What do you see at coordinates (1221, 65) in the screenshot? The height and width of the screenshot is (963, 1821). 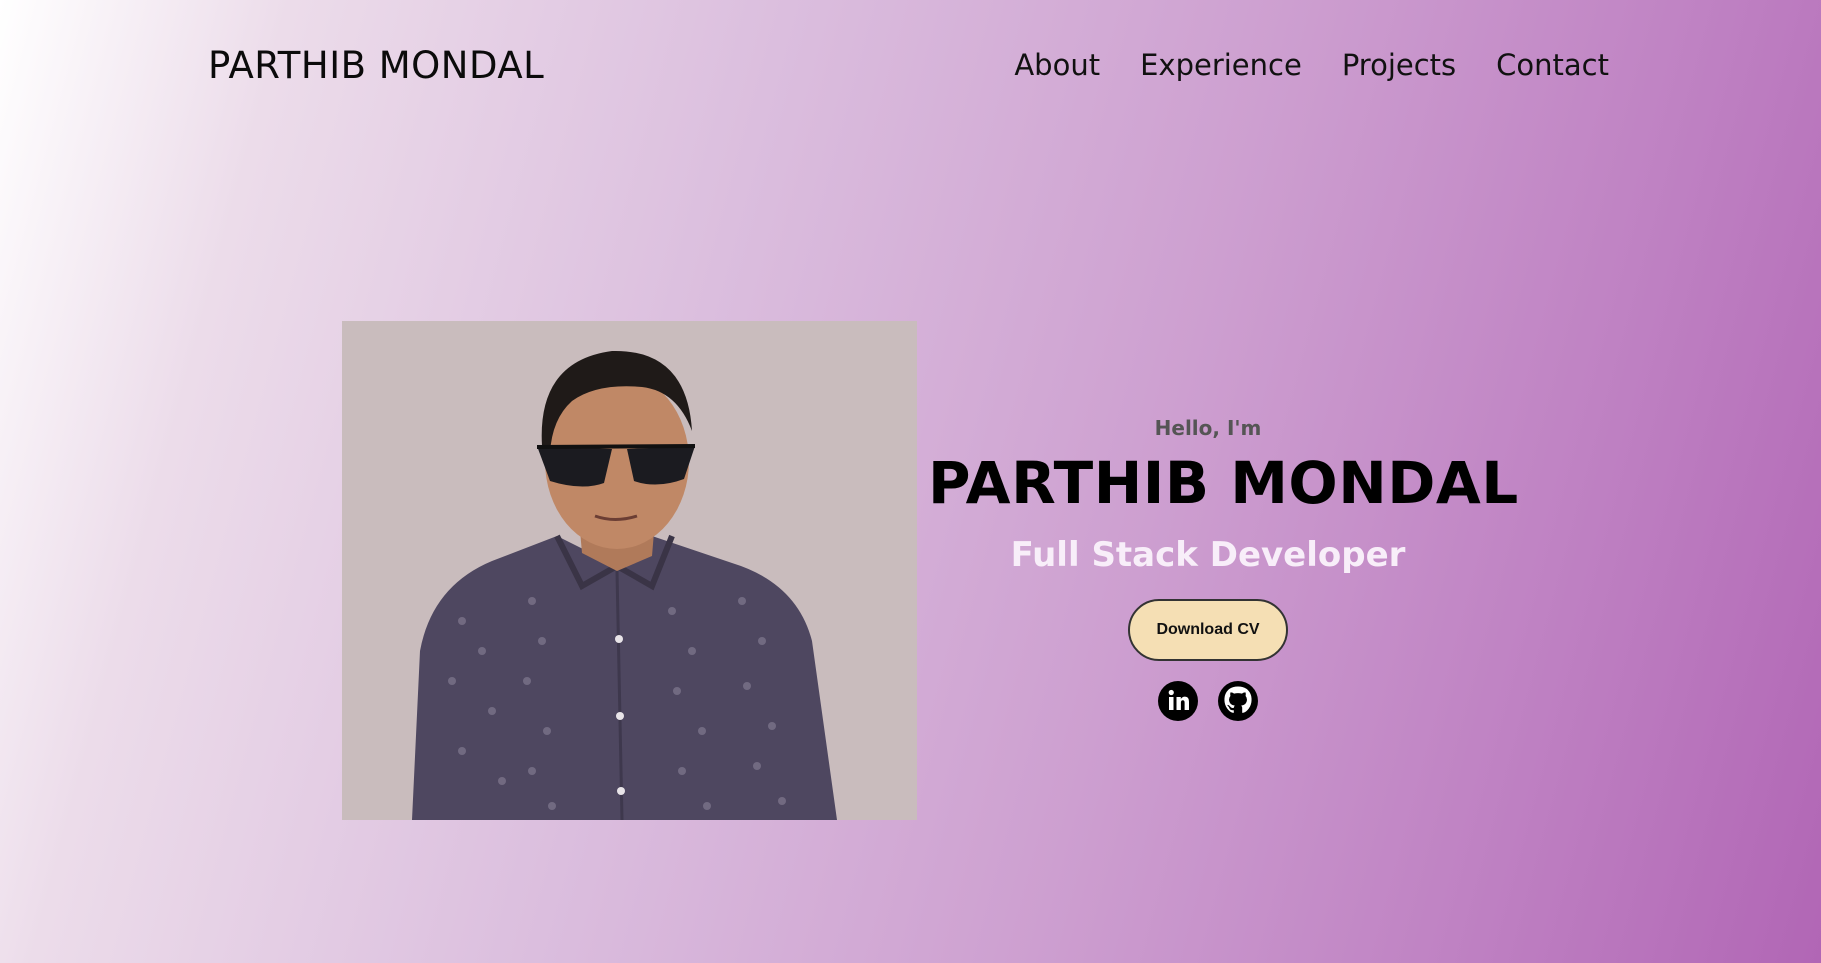 I see `nav-link-experience: Experience` at bounding box center [1221, 65].